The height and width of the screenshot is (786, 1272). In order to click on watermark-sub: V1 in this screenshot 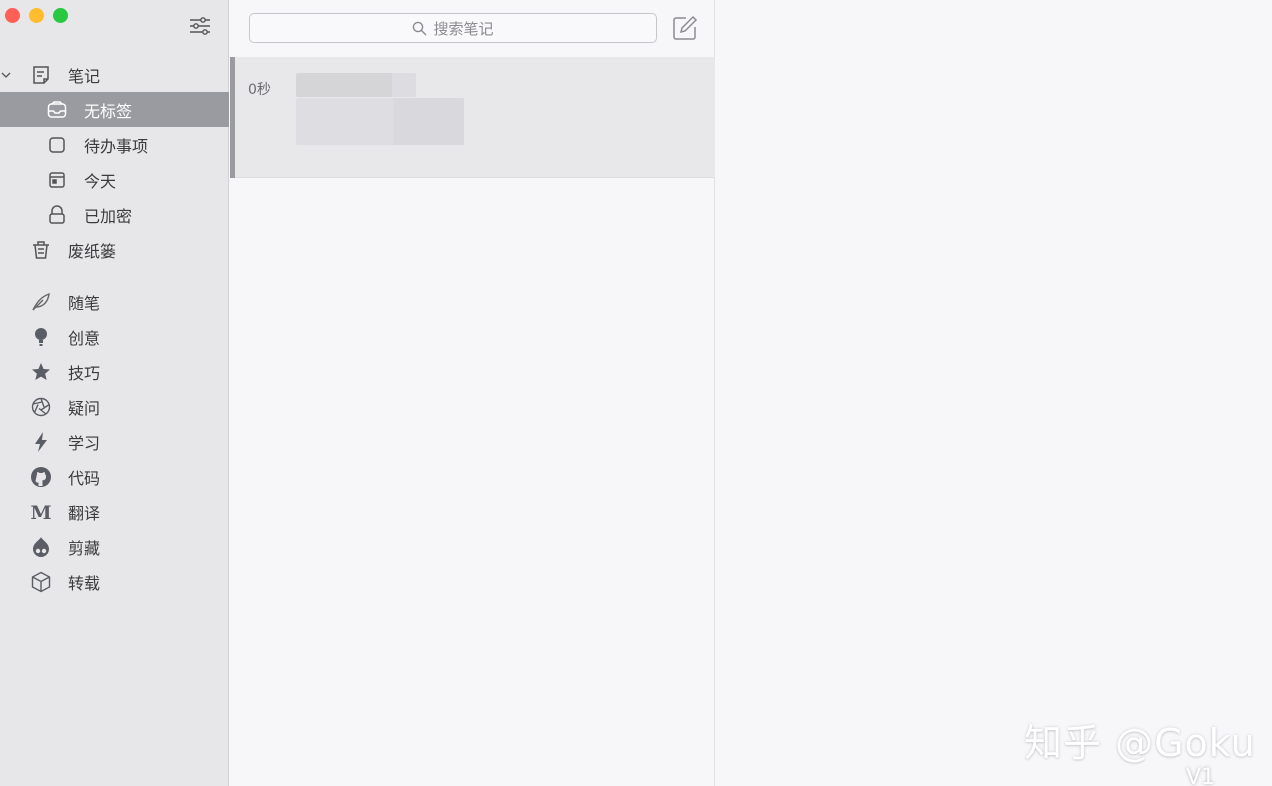, I will do `click(1201, 775)`.